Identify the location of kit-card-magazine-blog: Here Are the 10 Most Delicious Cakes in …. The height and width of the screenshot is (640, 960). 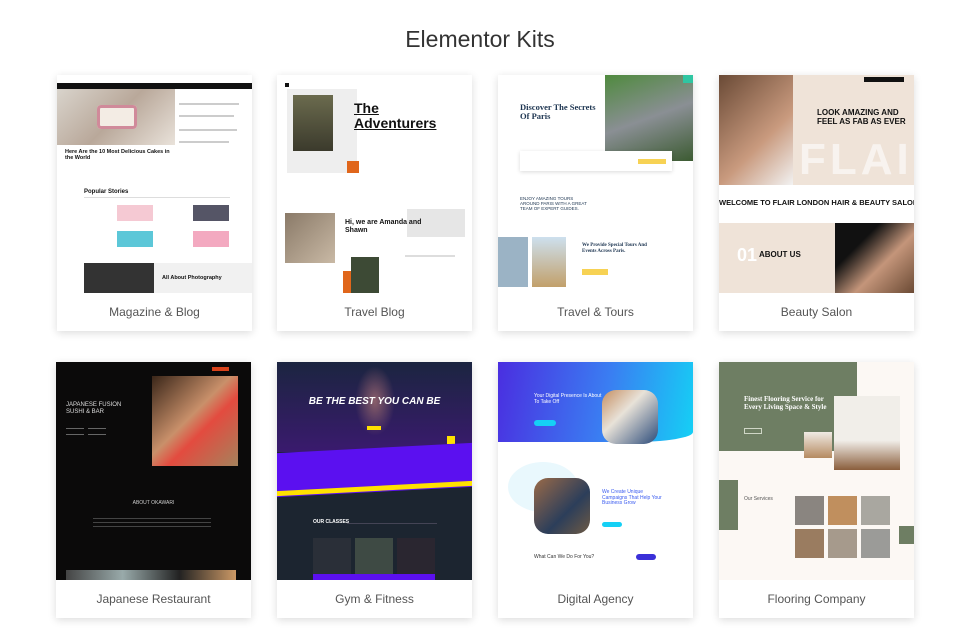
(154, 203).